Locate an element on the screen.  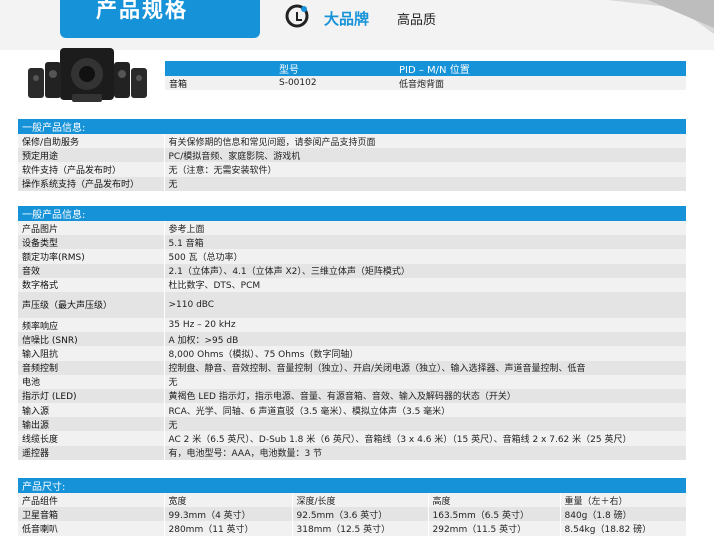
spec-value: >110 dBC is located at coordinates (424, 304).